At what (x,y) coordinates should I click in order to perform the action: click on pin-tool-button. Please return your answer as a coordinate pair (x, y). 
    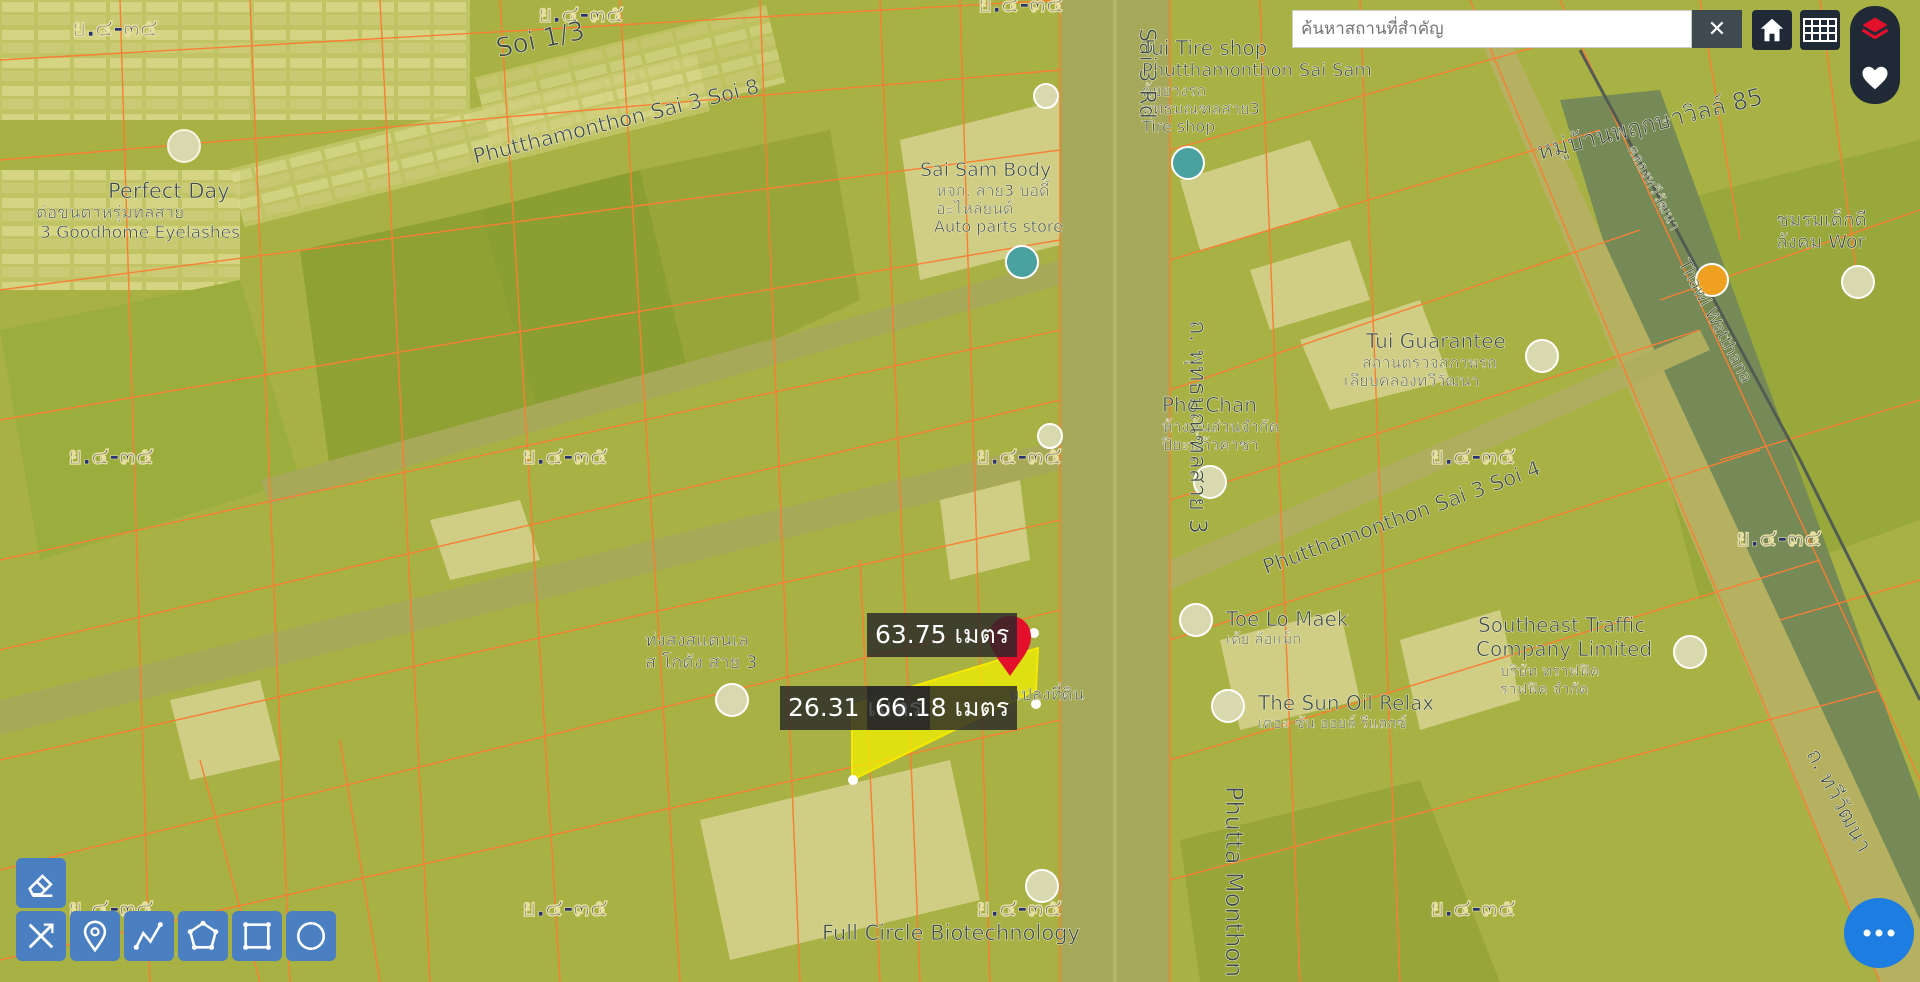
    Looking at the image, I should click on (95, 936).